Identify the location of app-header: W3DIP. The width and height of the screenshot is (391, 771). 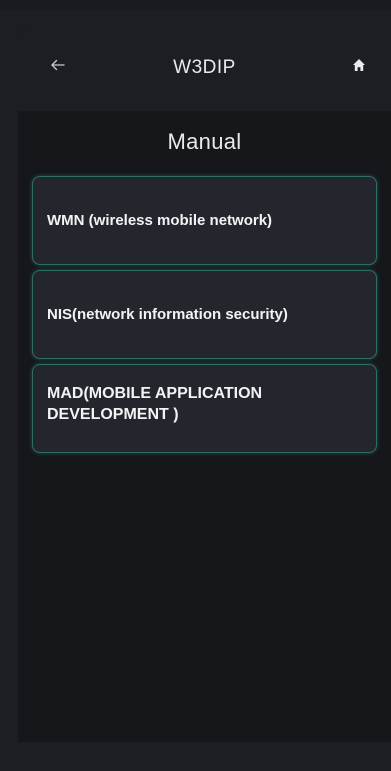
(204, 69).